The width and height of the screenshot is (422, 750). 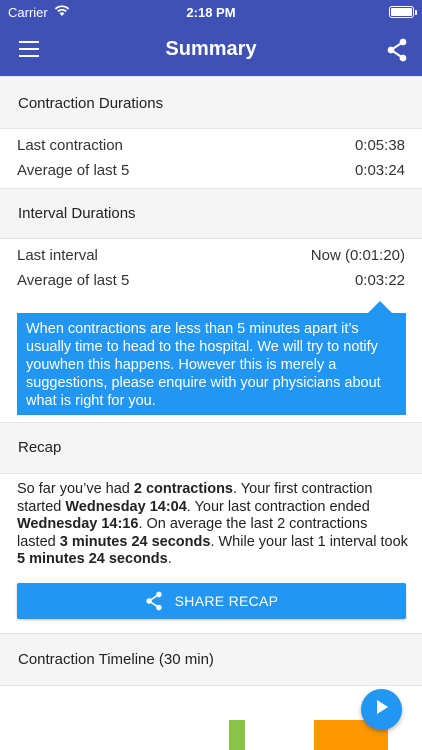 I want to click on section-title: Contraction Timeline (30 min), so click(x=116, y=659).